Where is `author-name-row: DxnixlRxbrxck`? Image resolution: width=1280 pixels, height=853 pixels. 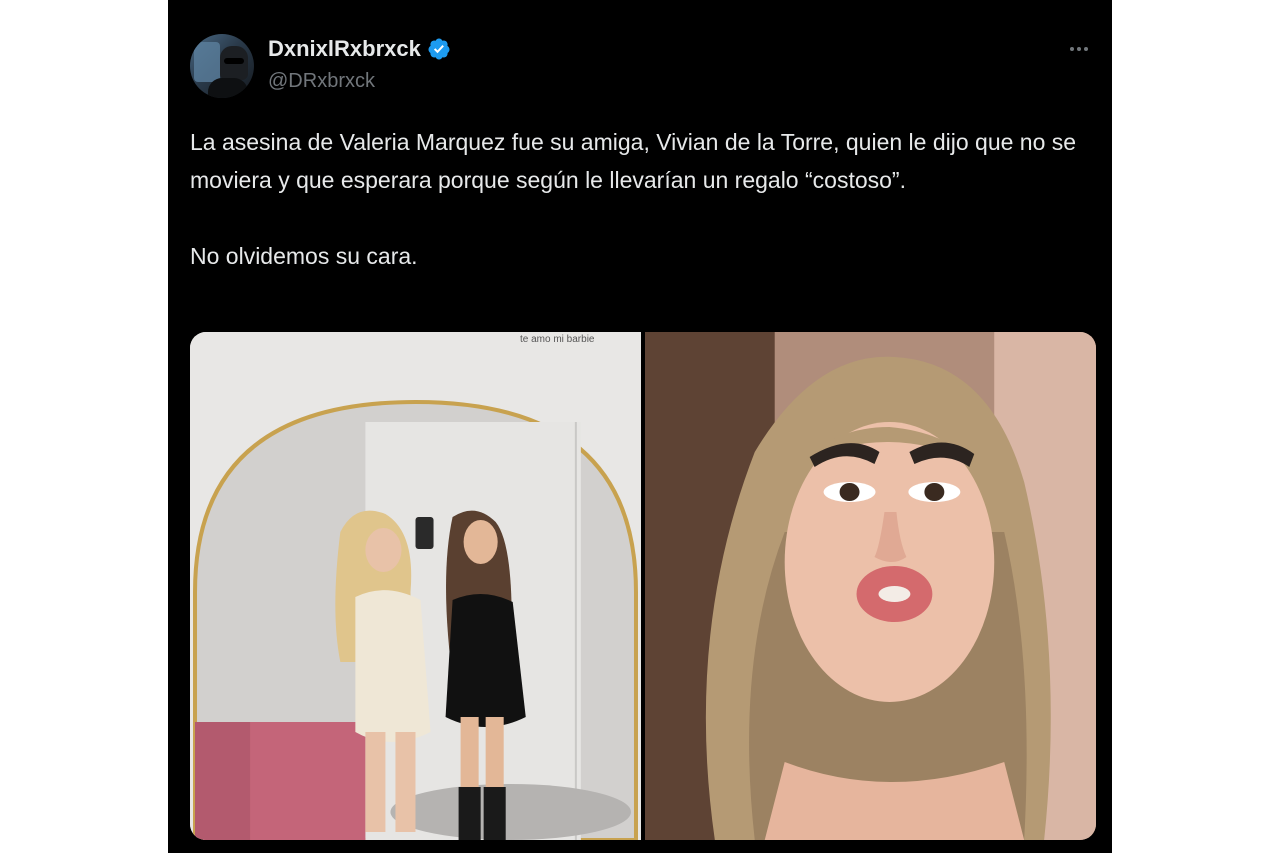 author-name-row: DxnixlRxbrxck is located at coordinates (359, 49).